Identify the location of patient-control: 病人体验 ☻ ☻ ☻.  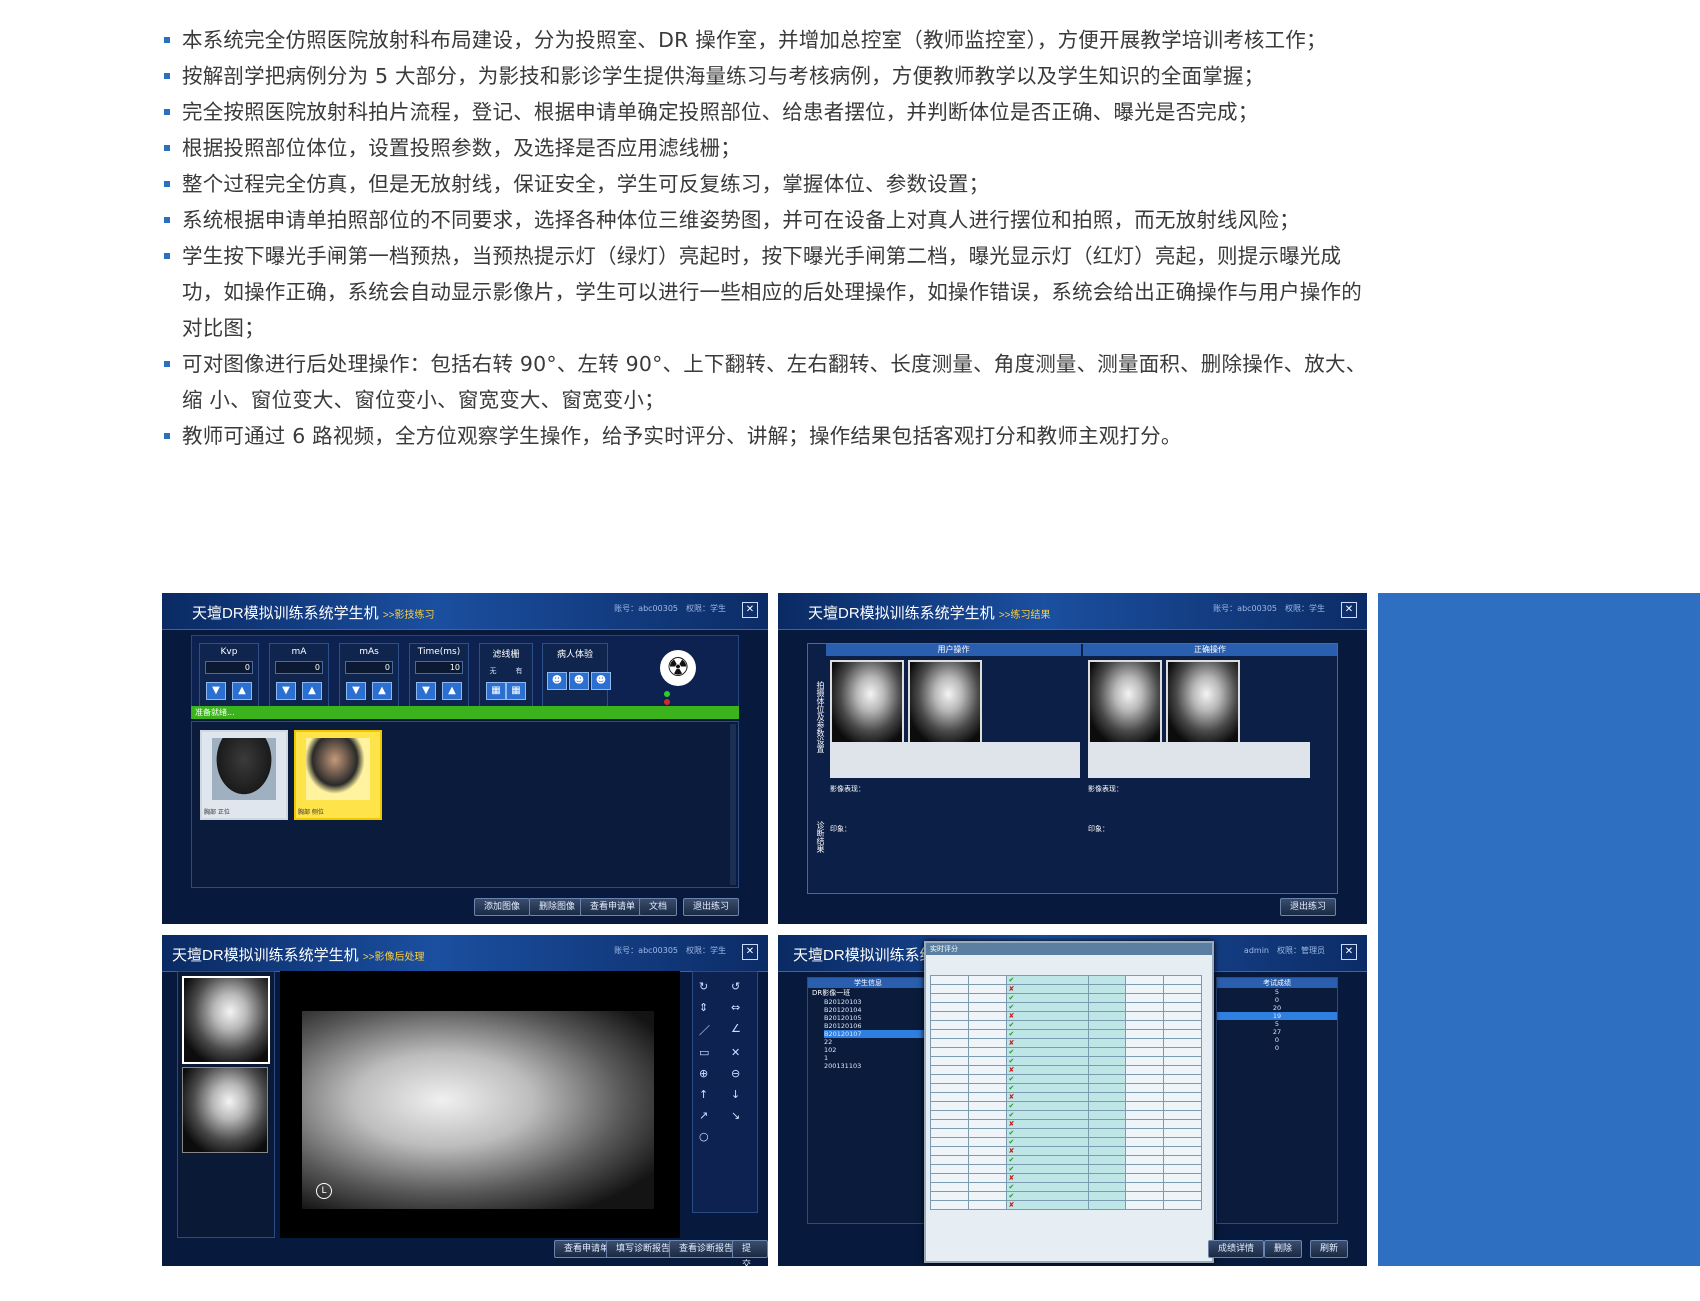
(576, 675).